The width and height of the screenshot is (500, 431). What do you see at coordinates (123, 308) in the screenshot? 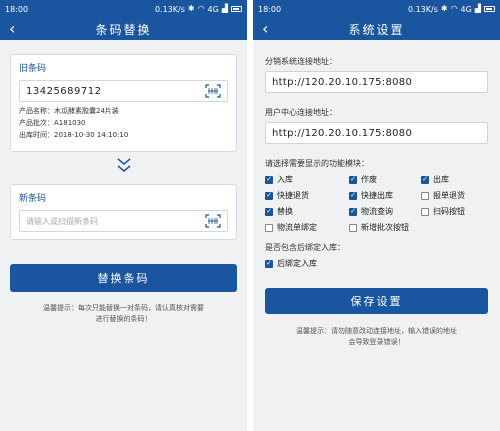
I see `replace-tip-line1: 温馨提示：每次只能替换一对条码，请认真核对需要` at bounding box center [123, 308].